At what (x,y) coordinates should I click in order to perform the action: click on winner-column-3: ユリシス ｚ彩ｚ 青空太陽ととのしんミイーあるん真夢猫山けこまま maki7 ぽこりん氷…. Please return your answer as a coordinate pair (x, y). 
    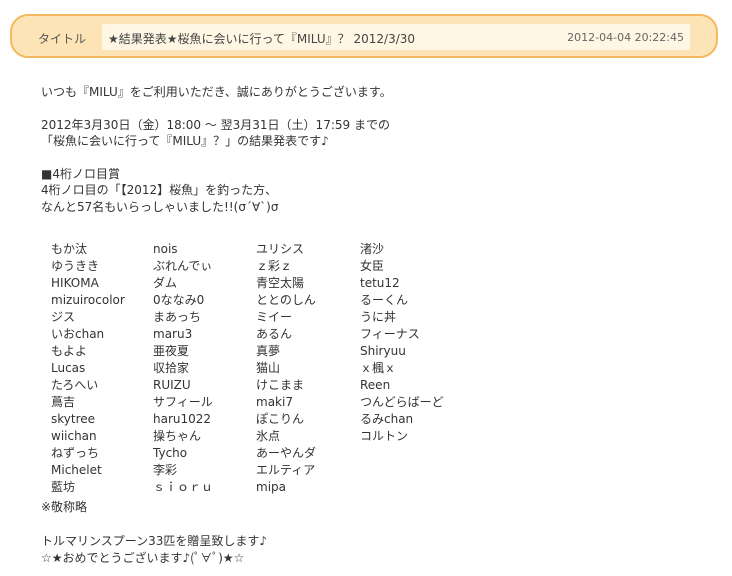
    Looking at the image, I should click on (308, 368).